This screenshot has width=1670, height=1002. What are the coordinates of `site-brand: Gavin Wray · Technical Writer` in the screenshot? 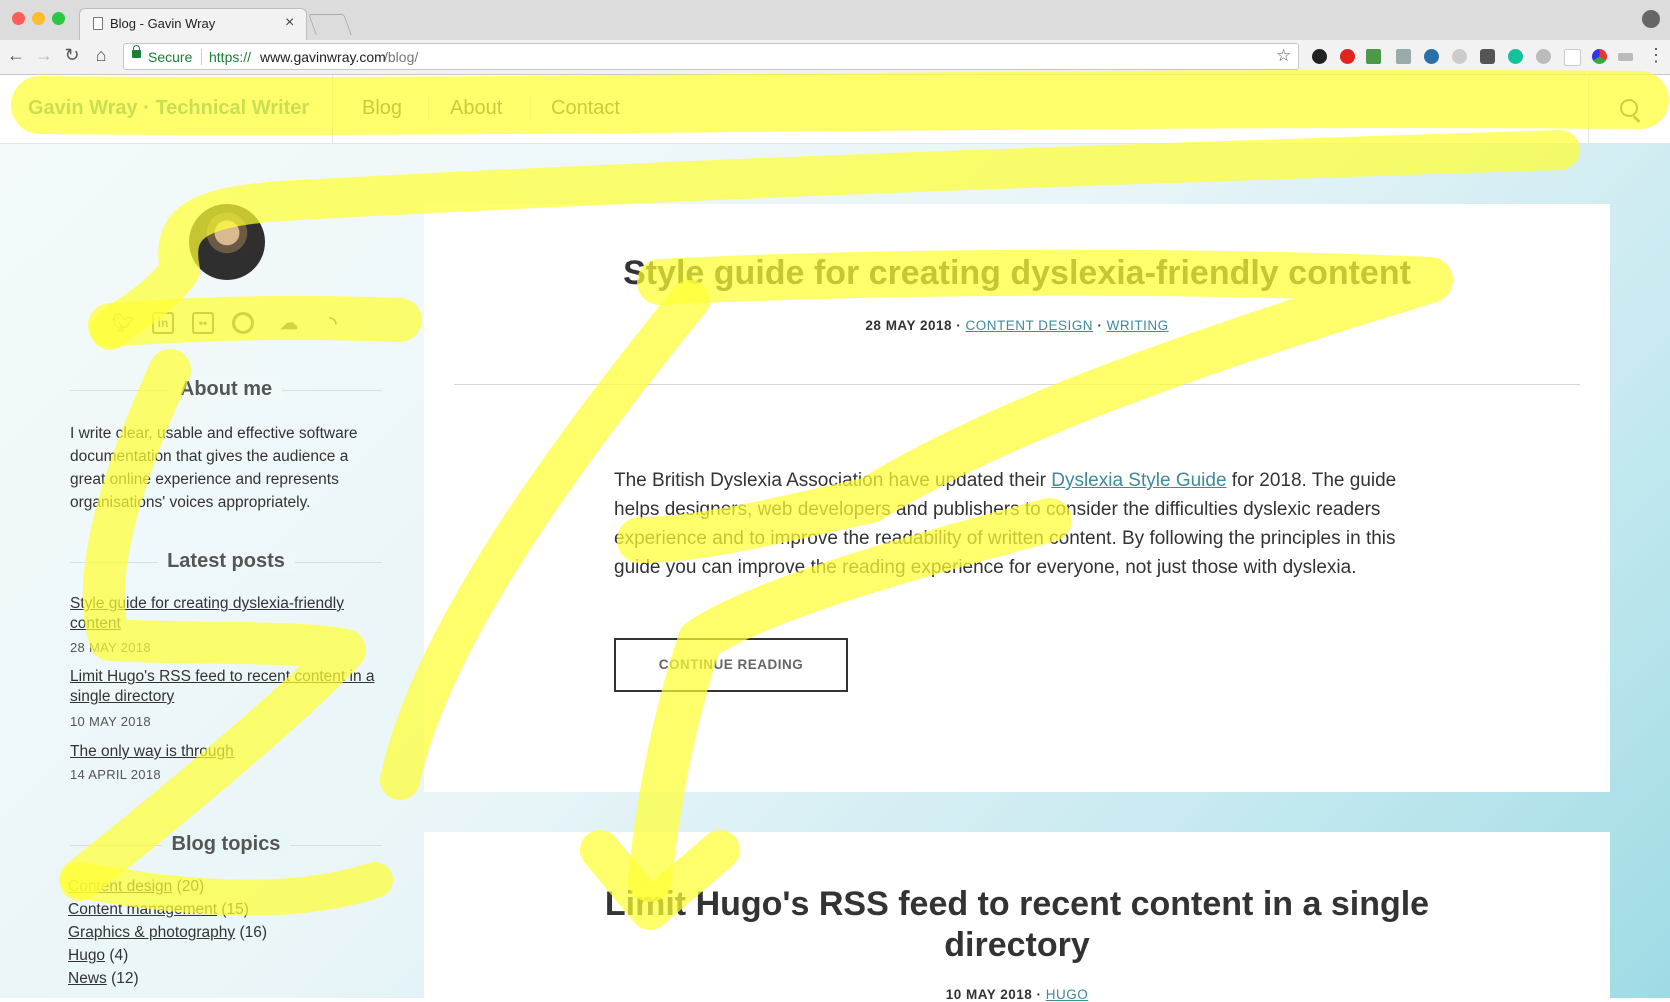 It's located at (168, 108).